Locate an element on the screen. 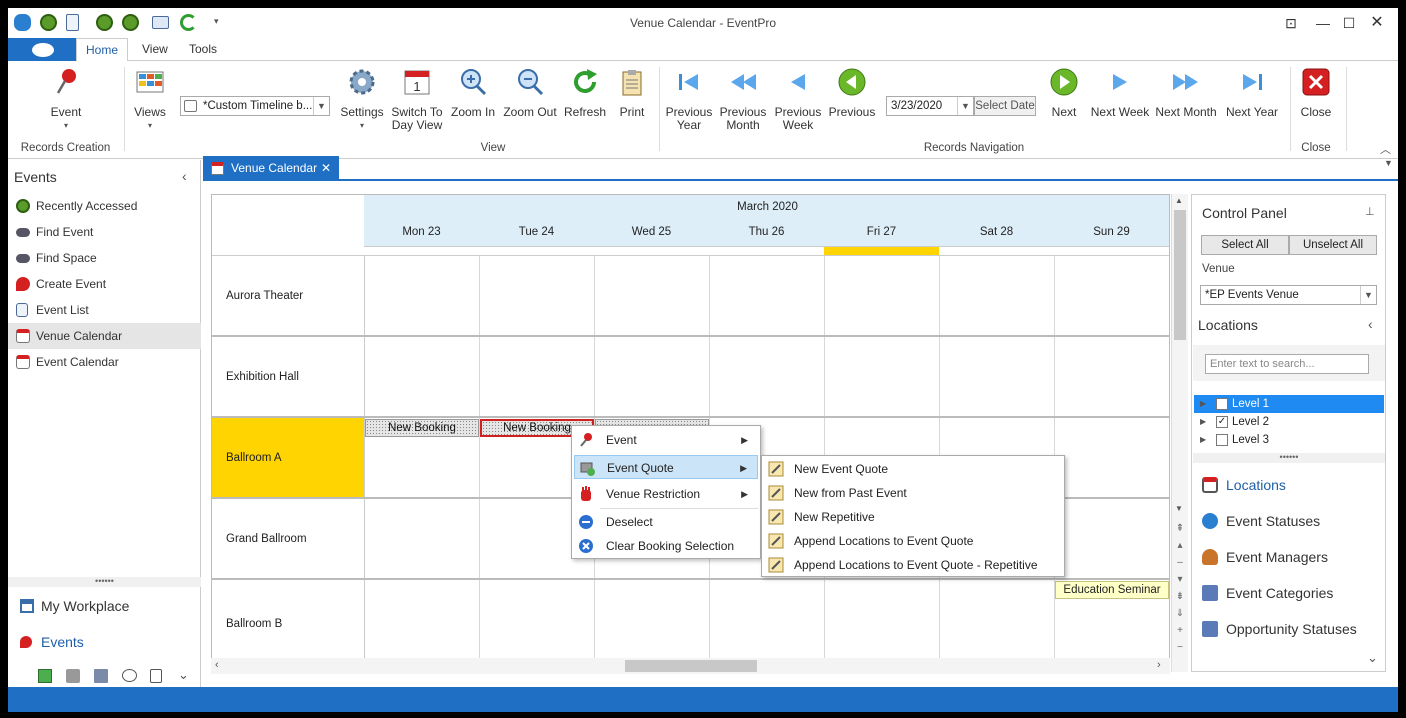 Image resolution: width=1406 pixels, height=718 pixels. tab-home: Home is located at coordinates (102, 50).